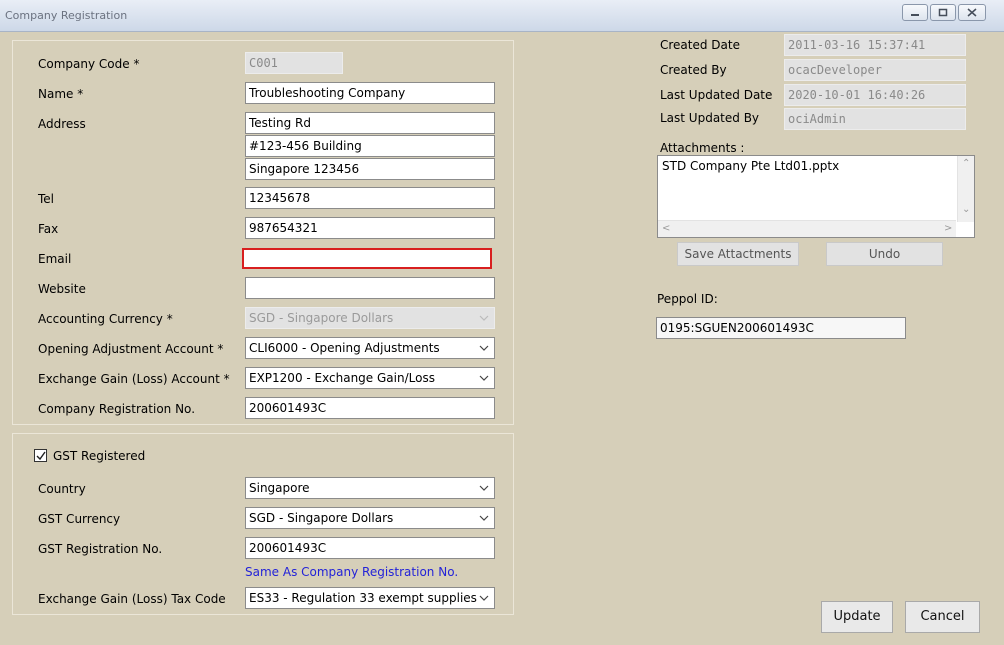 The image size is (1004, 645). What do you see at coordinates (965, 189) in the screenshot?
I see `vertical-scrollbar: ⌃ ⌄` at bounding box center [965, 189].